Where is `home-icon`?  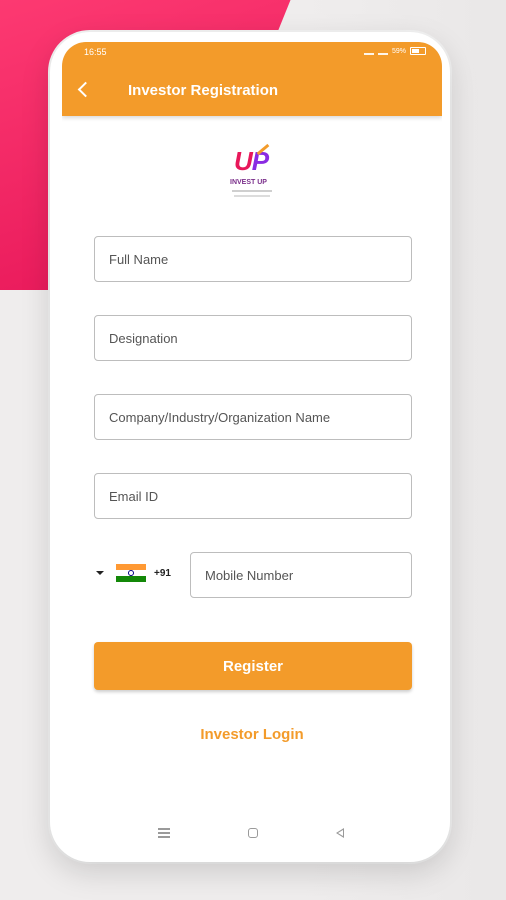
home-icon is located at coordinates (253, 833).